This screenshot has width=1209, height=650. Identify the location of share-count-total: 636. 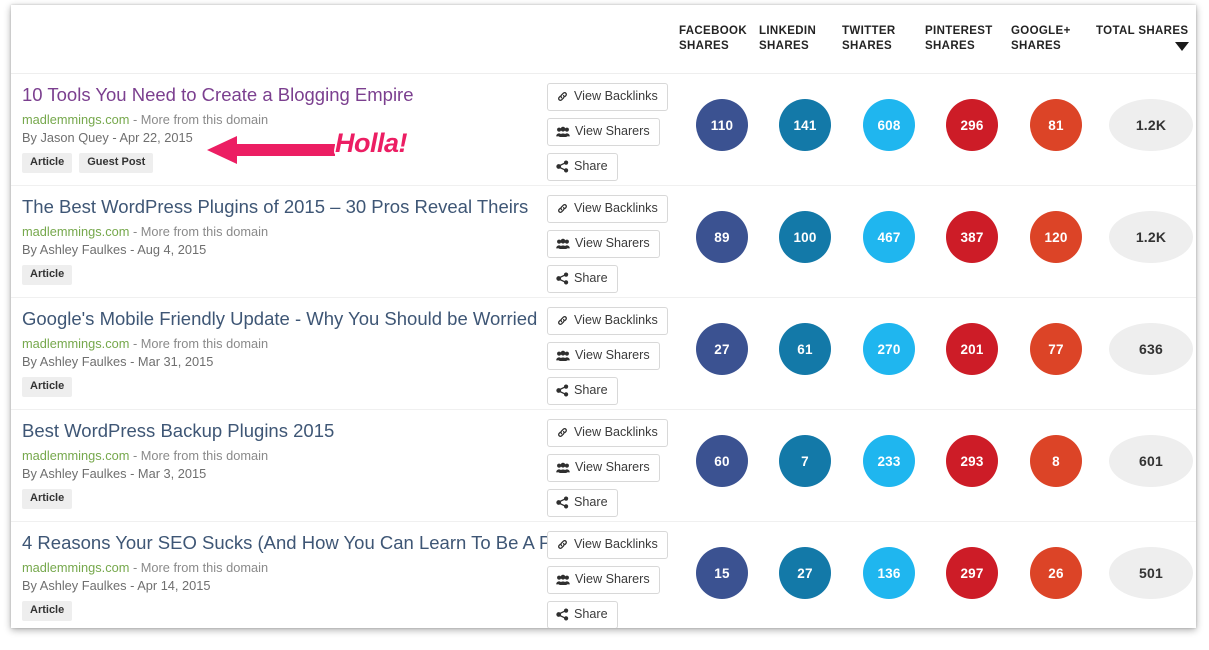
(1151, 349).